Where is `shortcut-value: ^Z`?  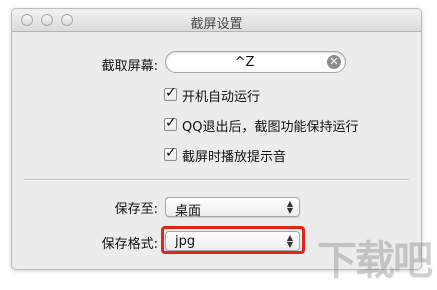 shortcut-value: ^Z is located at coordinates (244, 62).